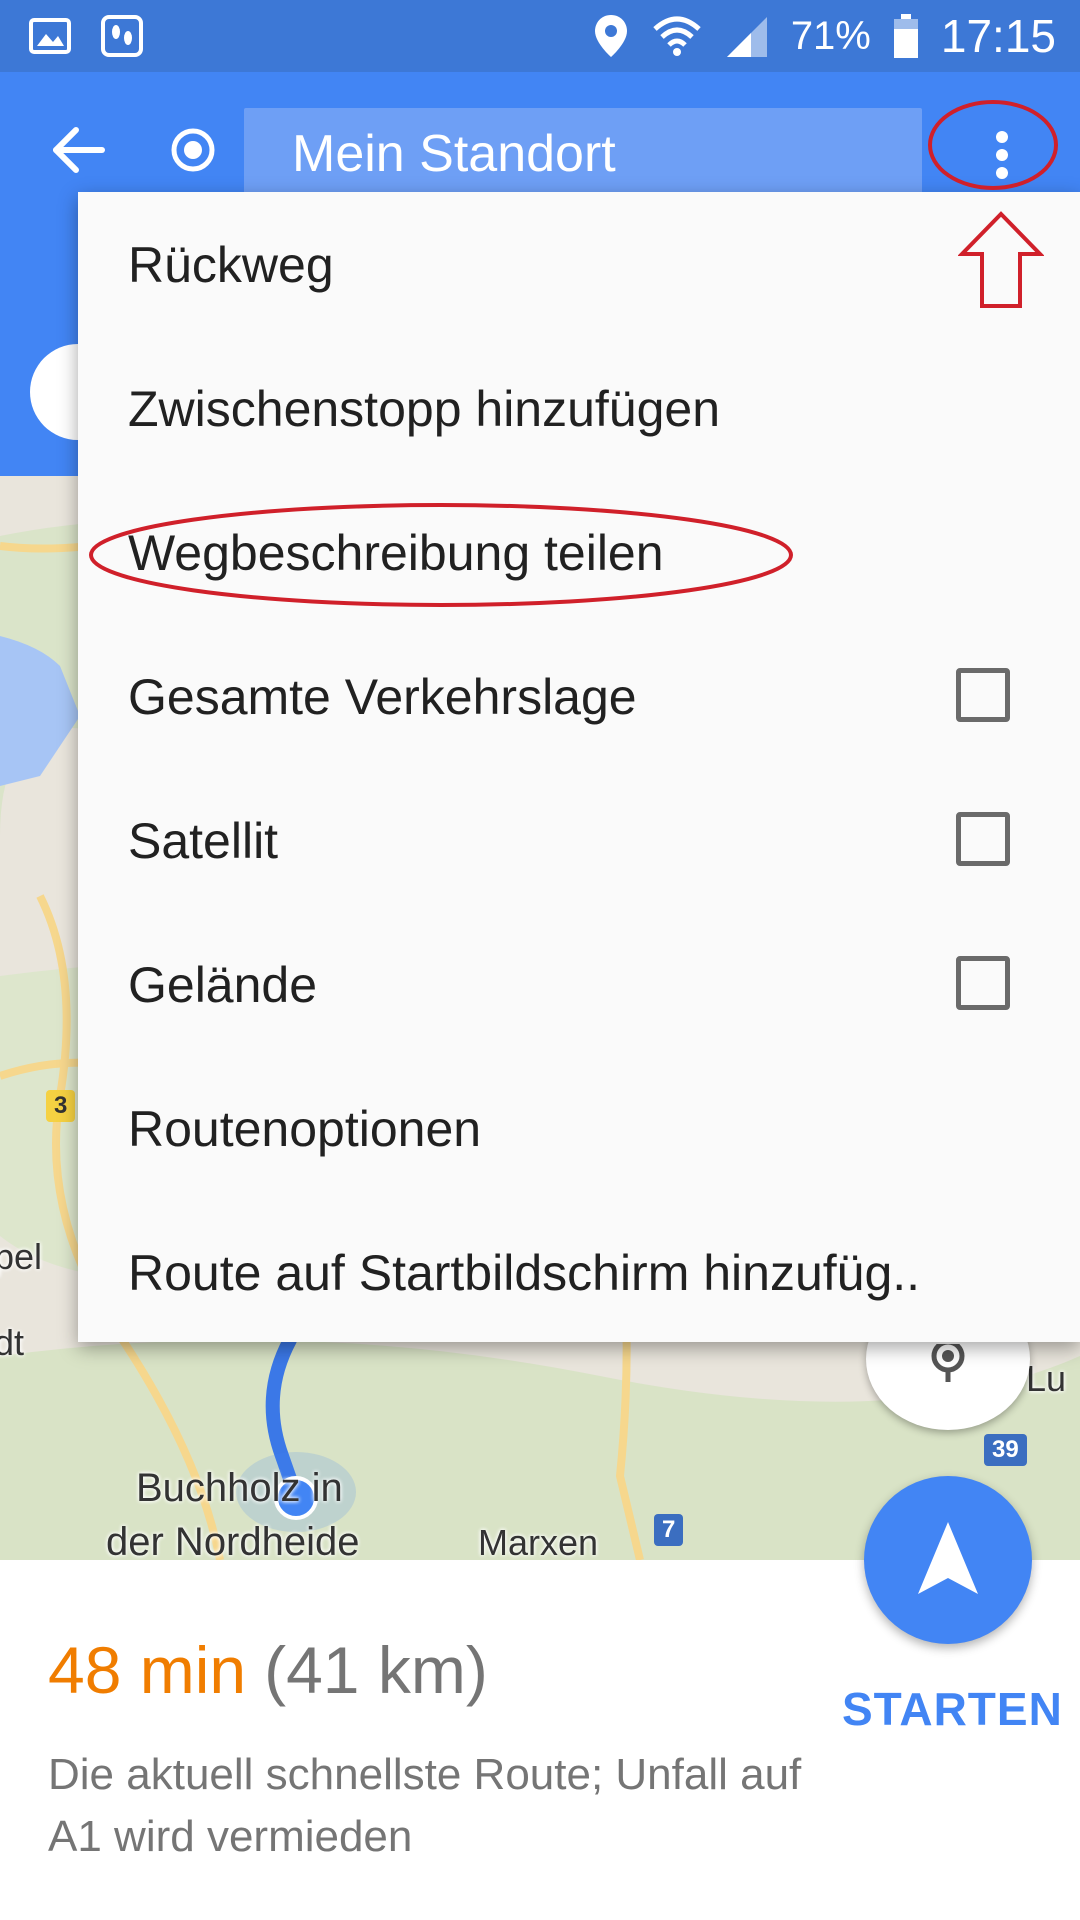 The height and width of the screenshot is (1920, 1080). I want to click on menu-item-label: Satellit, so click(203, 841).